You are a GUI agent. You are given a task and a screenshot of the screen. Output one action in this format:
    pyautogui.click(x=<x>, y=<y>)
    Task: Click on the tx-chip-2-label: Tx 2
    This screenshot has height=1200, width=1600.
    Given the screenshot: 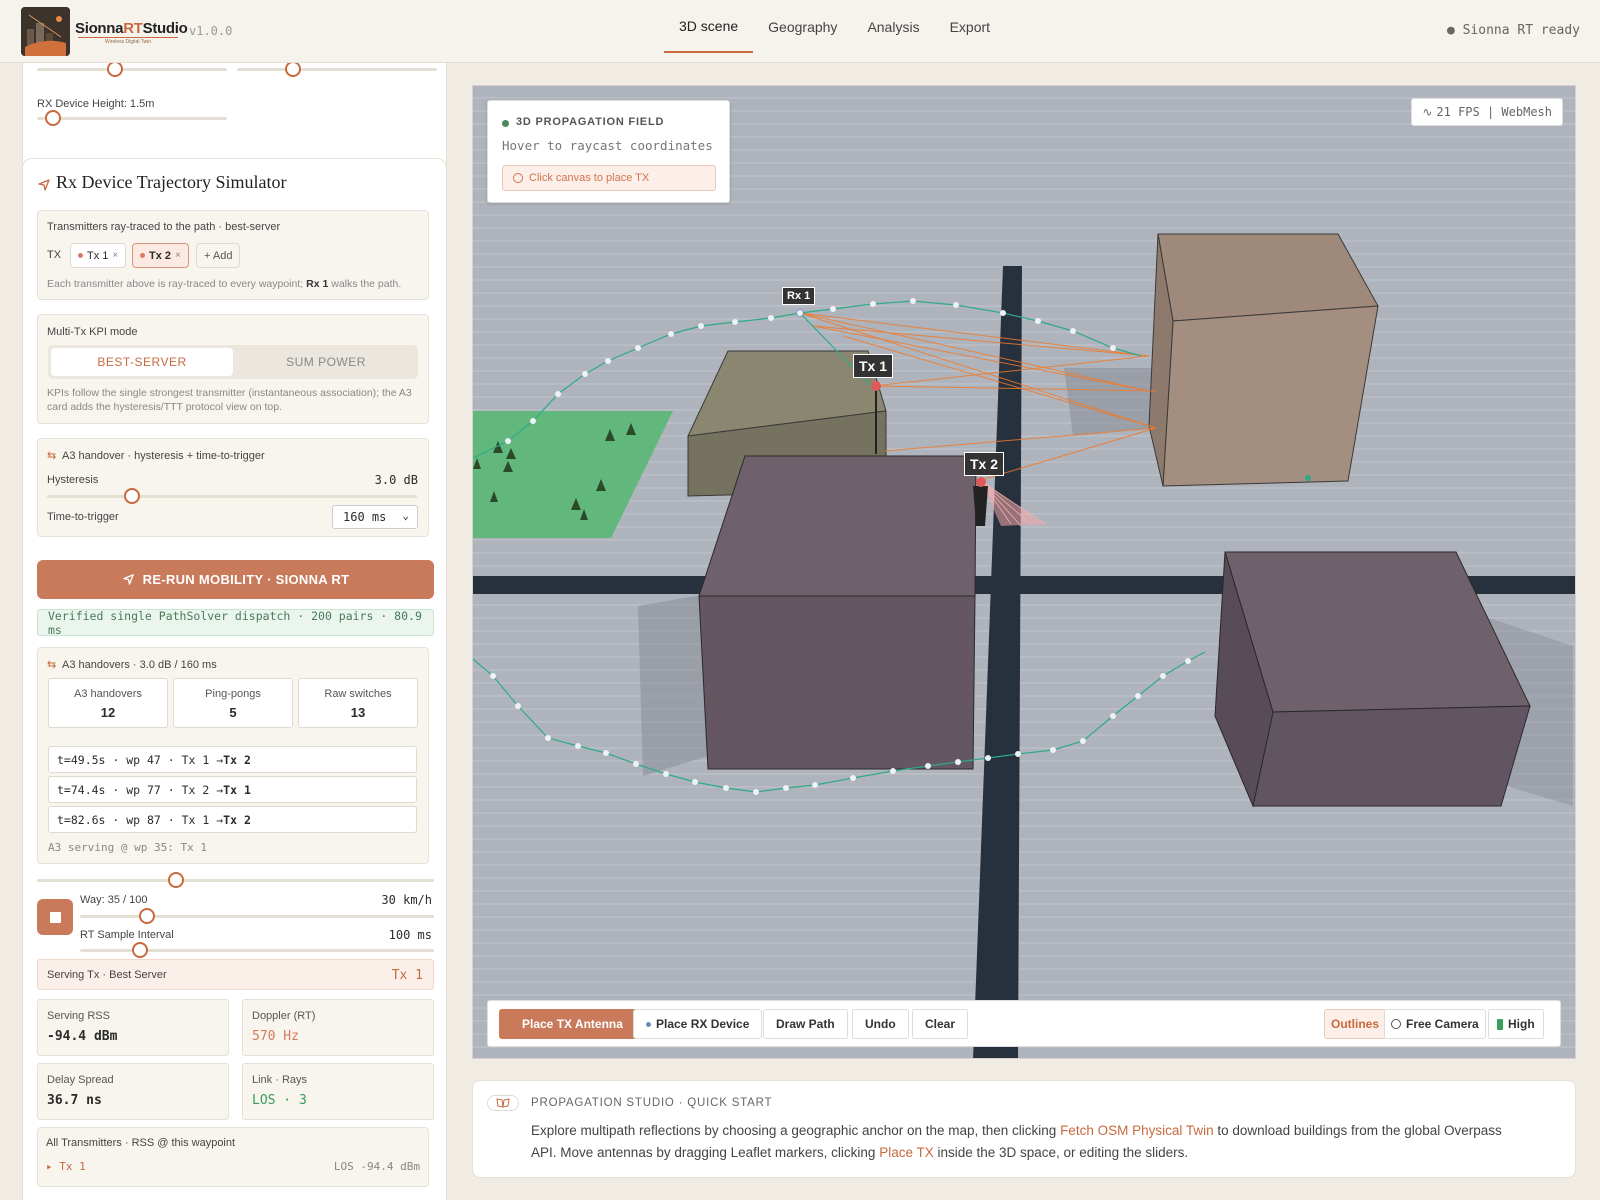 What is the action you would take?
    pyautogui.click(x=160, y=255)
    